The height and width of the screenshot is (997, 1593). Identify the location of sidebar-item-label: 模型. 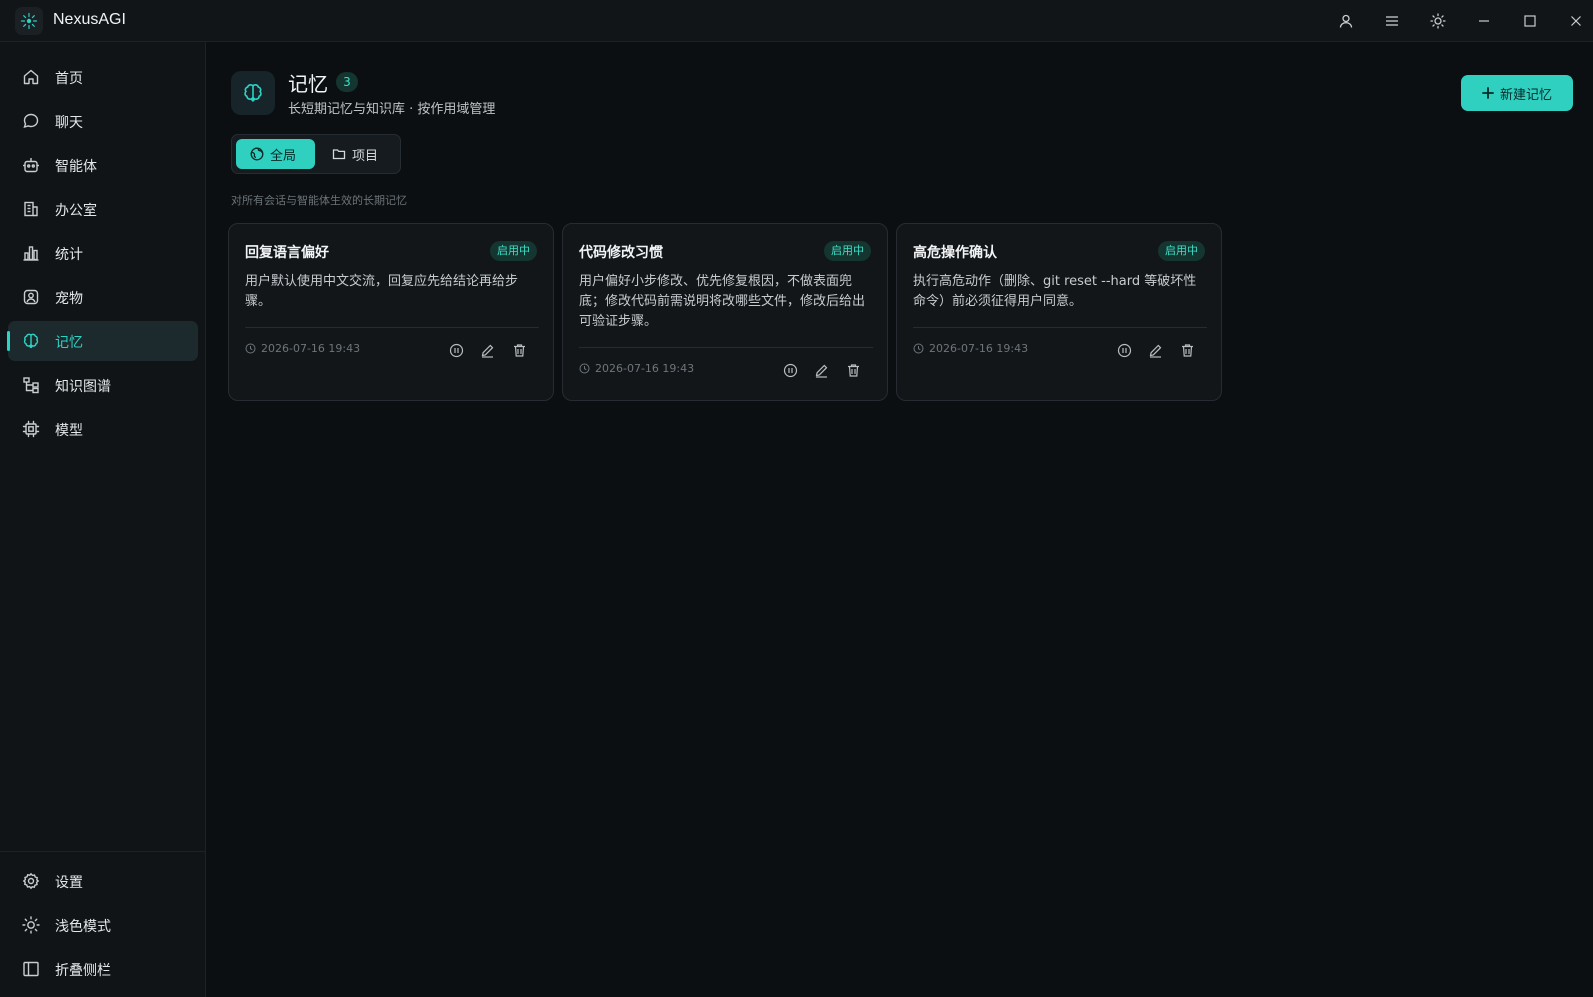
(69, 431).